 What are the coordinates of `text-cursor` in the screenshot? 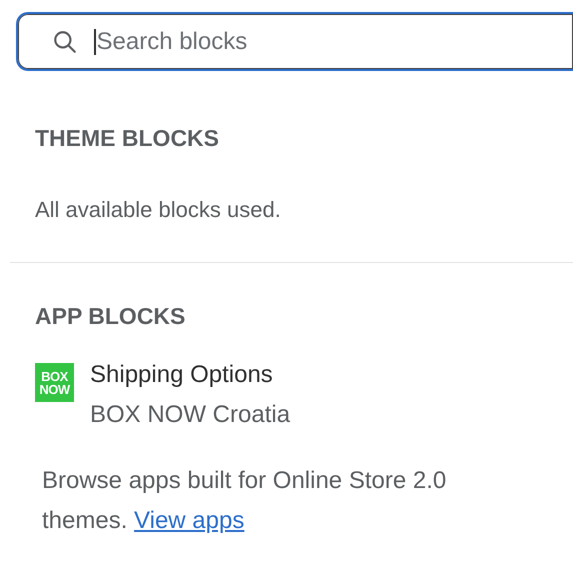 It's located at (95, 41).